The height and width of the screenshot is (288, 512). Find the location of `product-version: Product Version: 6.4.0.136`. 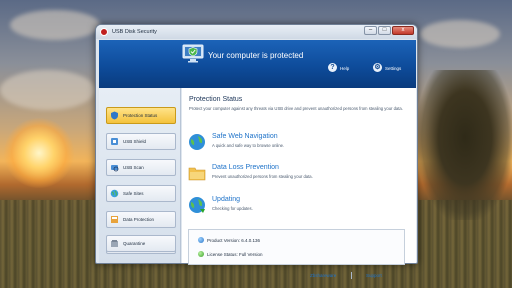

product-version: Product Version: 6.4.0.136 is located at coordinates (234, 240).